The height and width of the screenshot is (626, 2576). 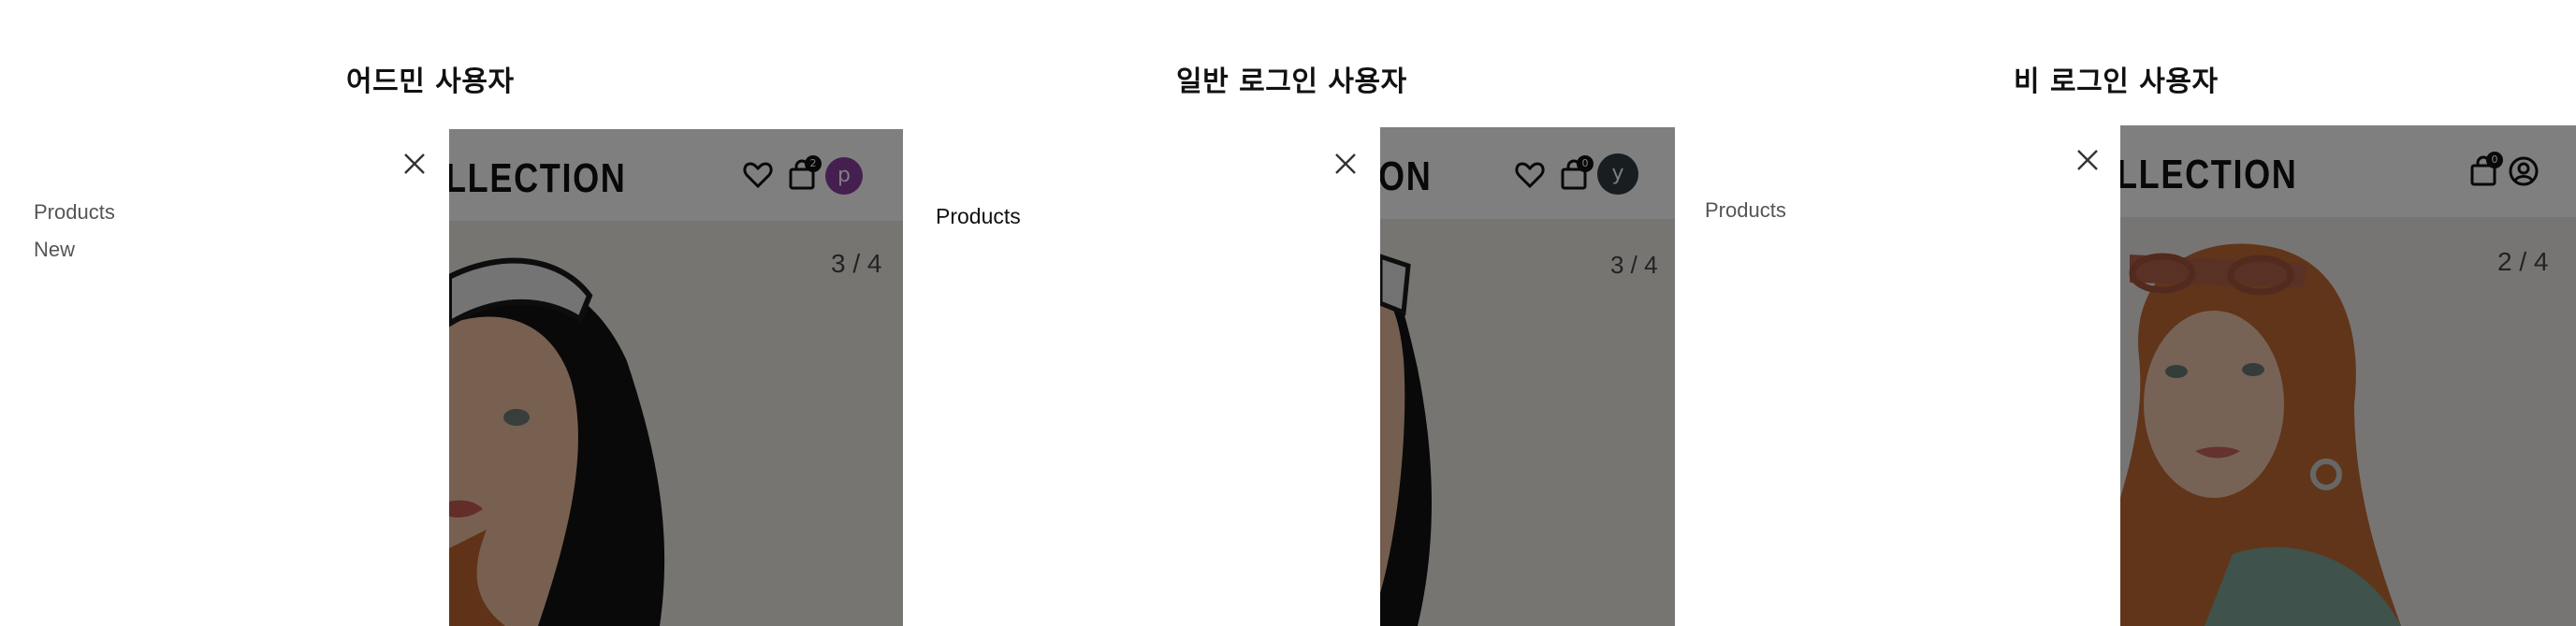 I want to click on cart-count-badge: 2, so click(x=813, y=163).